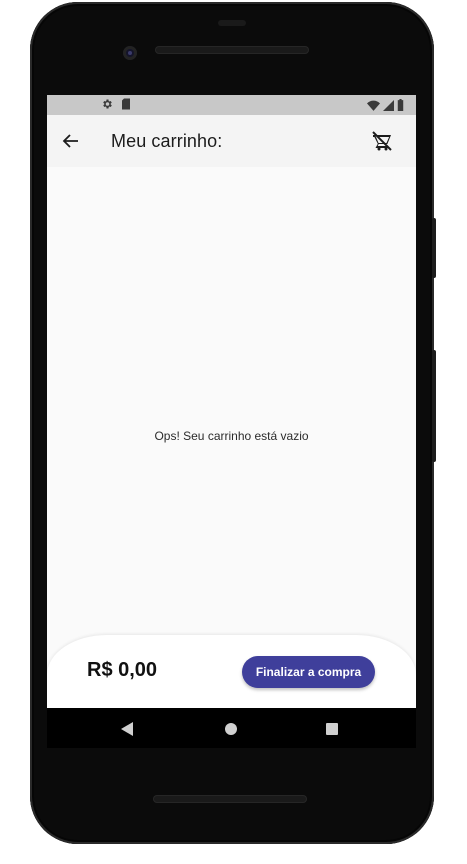  What do you see at coordinates (231, 141) in the screenshot?
I see `app-bar: Meu carrinho:` at bounding box center [231, 141].